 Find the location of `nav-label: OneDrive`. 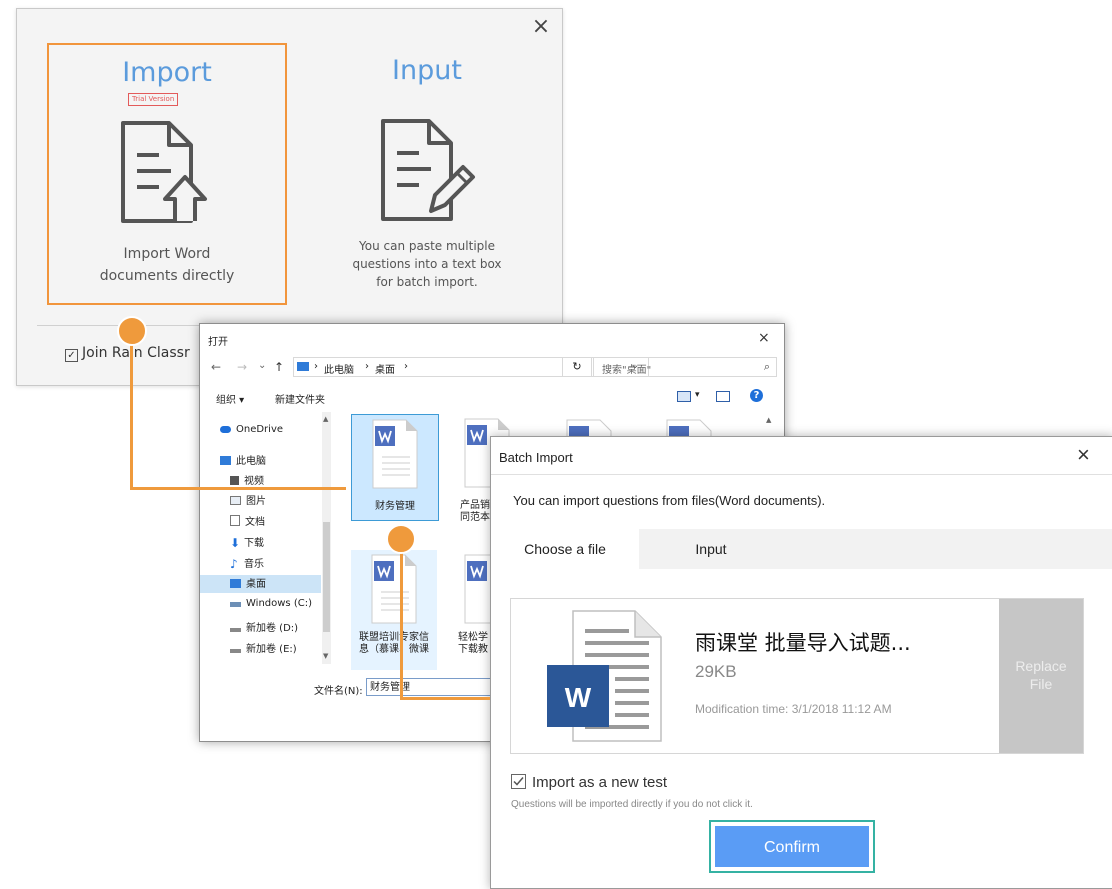

nav-label: OneDrive is located at coordinates (260, 429).